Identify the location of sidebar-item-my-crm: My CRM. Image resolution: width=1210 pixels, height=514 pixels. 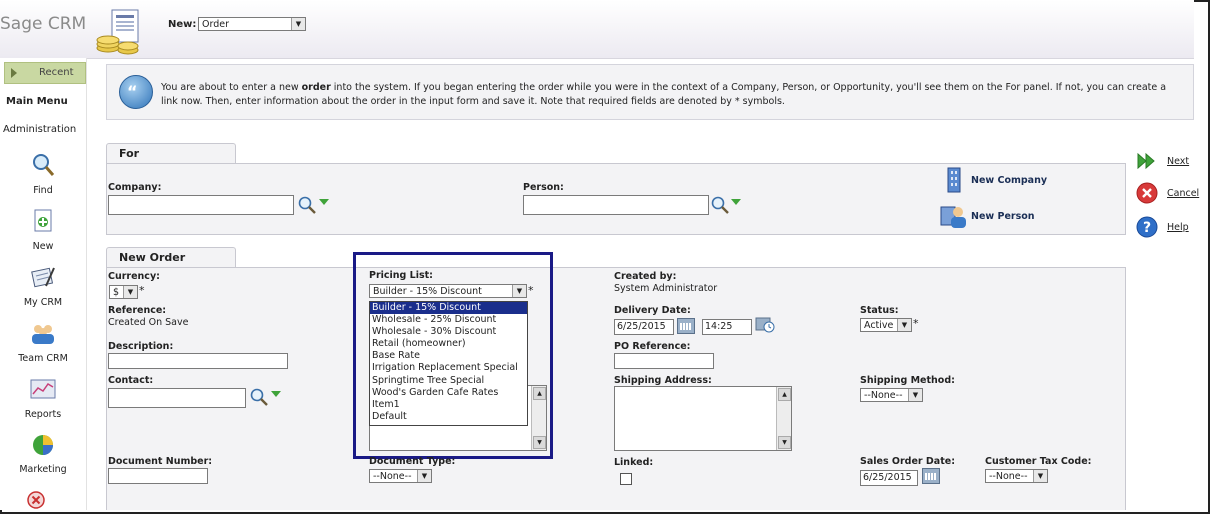
(43, 286).